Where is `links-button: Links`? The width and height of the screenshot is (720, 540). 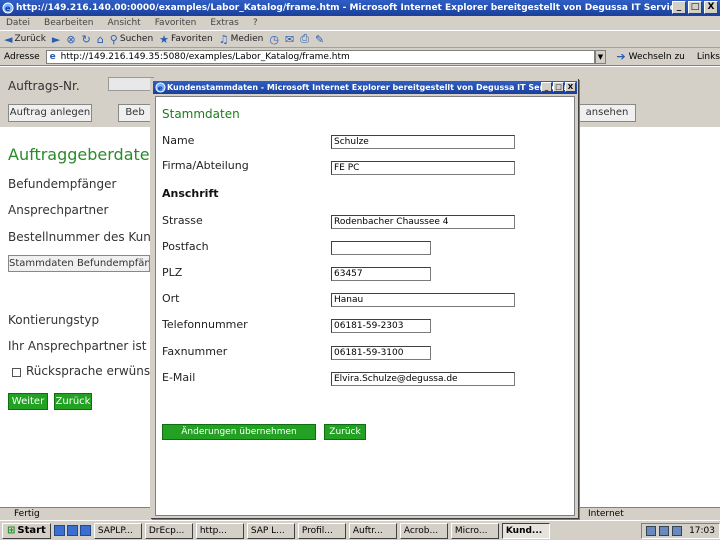
links-button: Links is located at coordinates (708, 57).